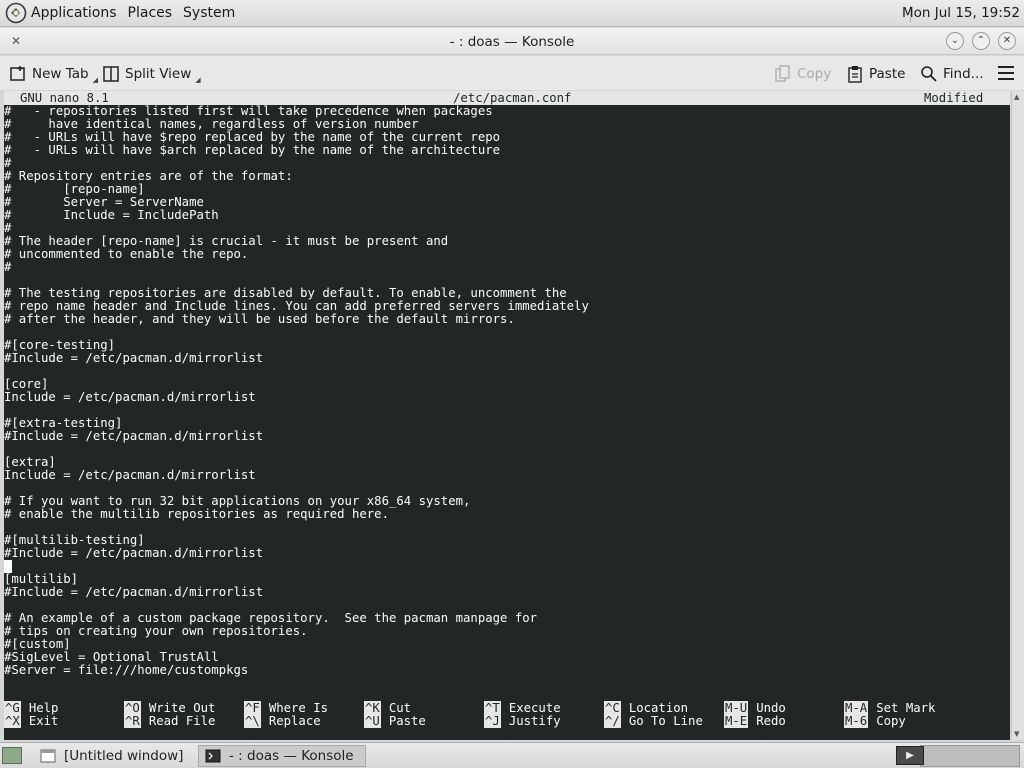 This screenshot has height=768, width=1024. I want to click on shortcut-item: ^/ Go To Line, so click(653, 721).